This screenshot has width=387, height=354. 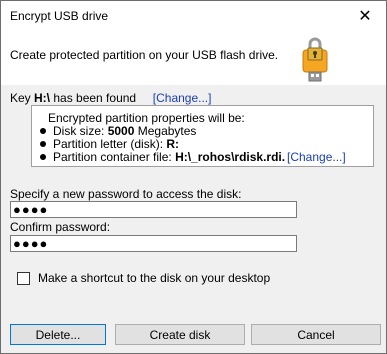 What do you see at coordinates (121, 131) in the screenshot?
I see `disk-size-value: 5000` at bounding box center [121, 131].